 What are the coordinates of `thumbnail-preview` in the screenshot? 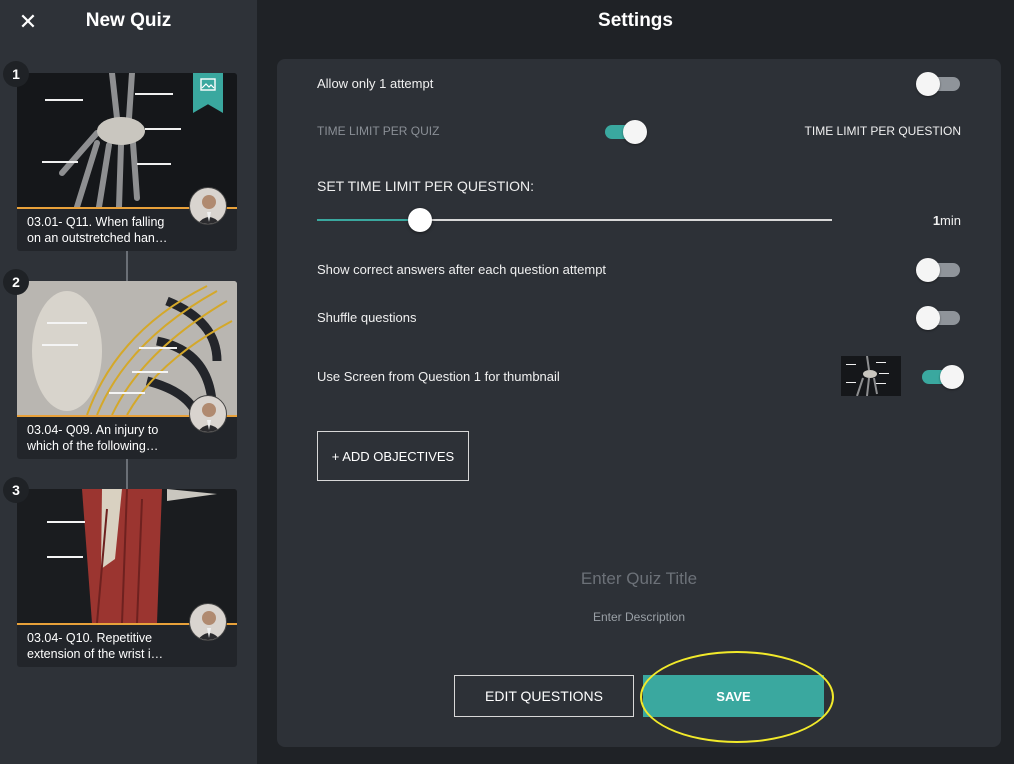 It's located at (871, 376).